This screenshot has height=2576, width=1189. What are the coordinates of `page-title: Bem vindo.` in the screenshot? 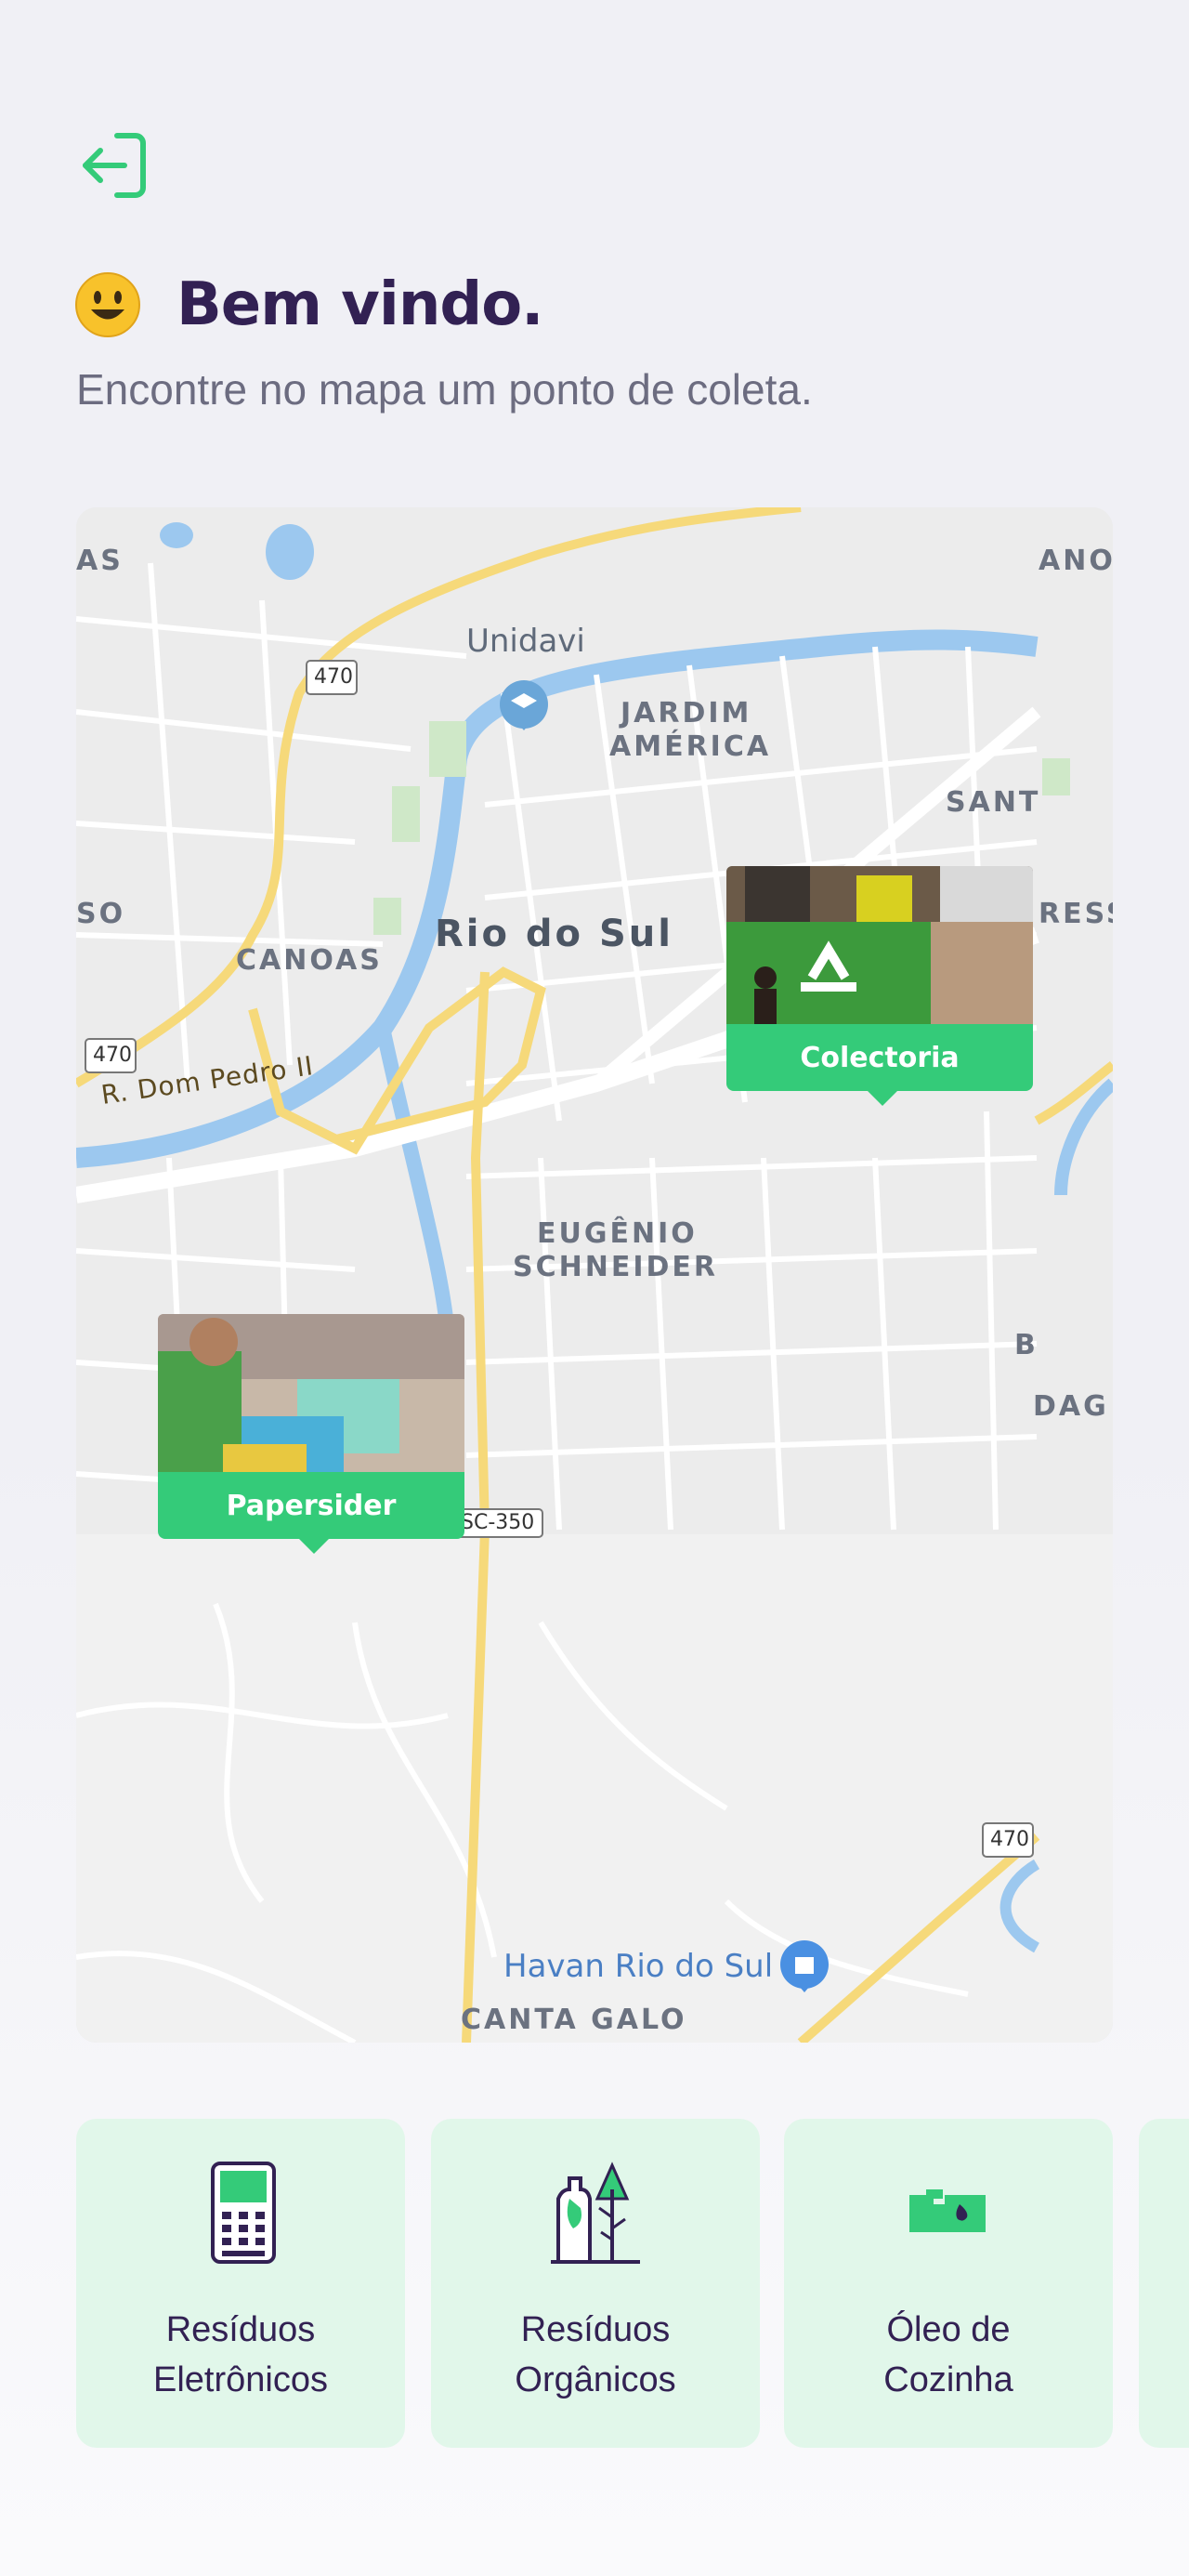 It's located at (359, 304).